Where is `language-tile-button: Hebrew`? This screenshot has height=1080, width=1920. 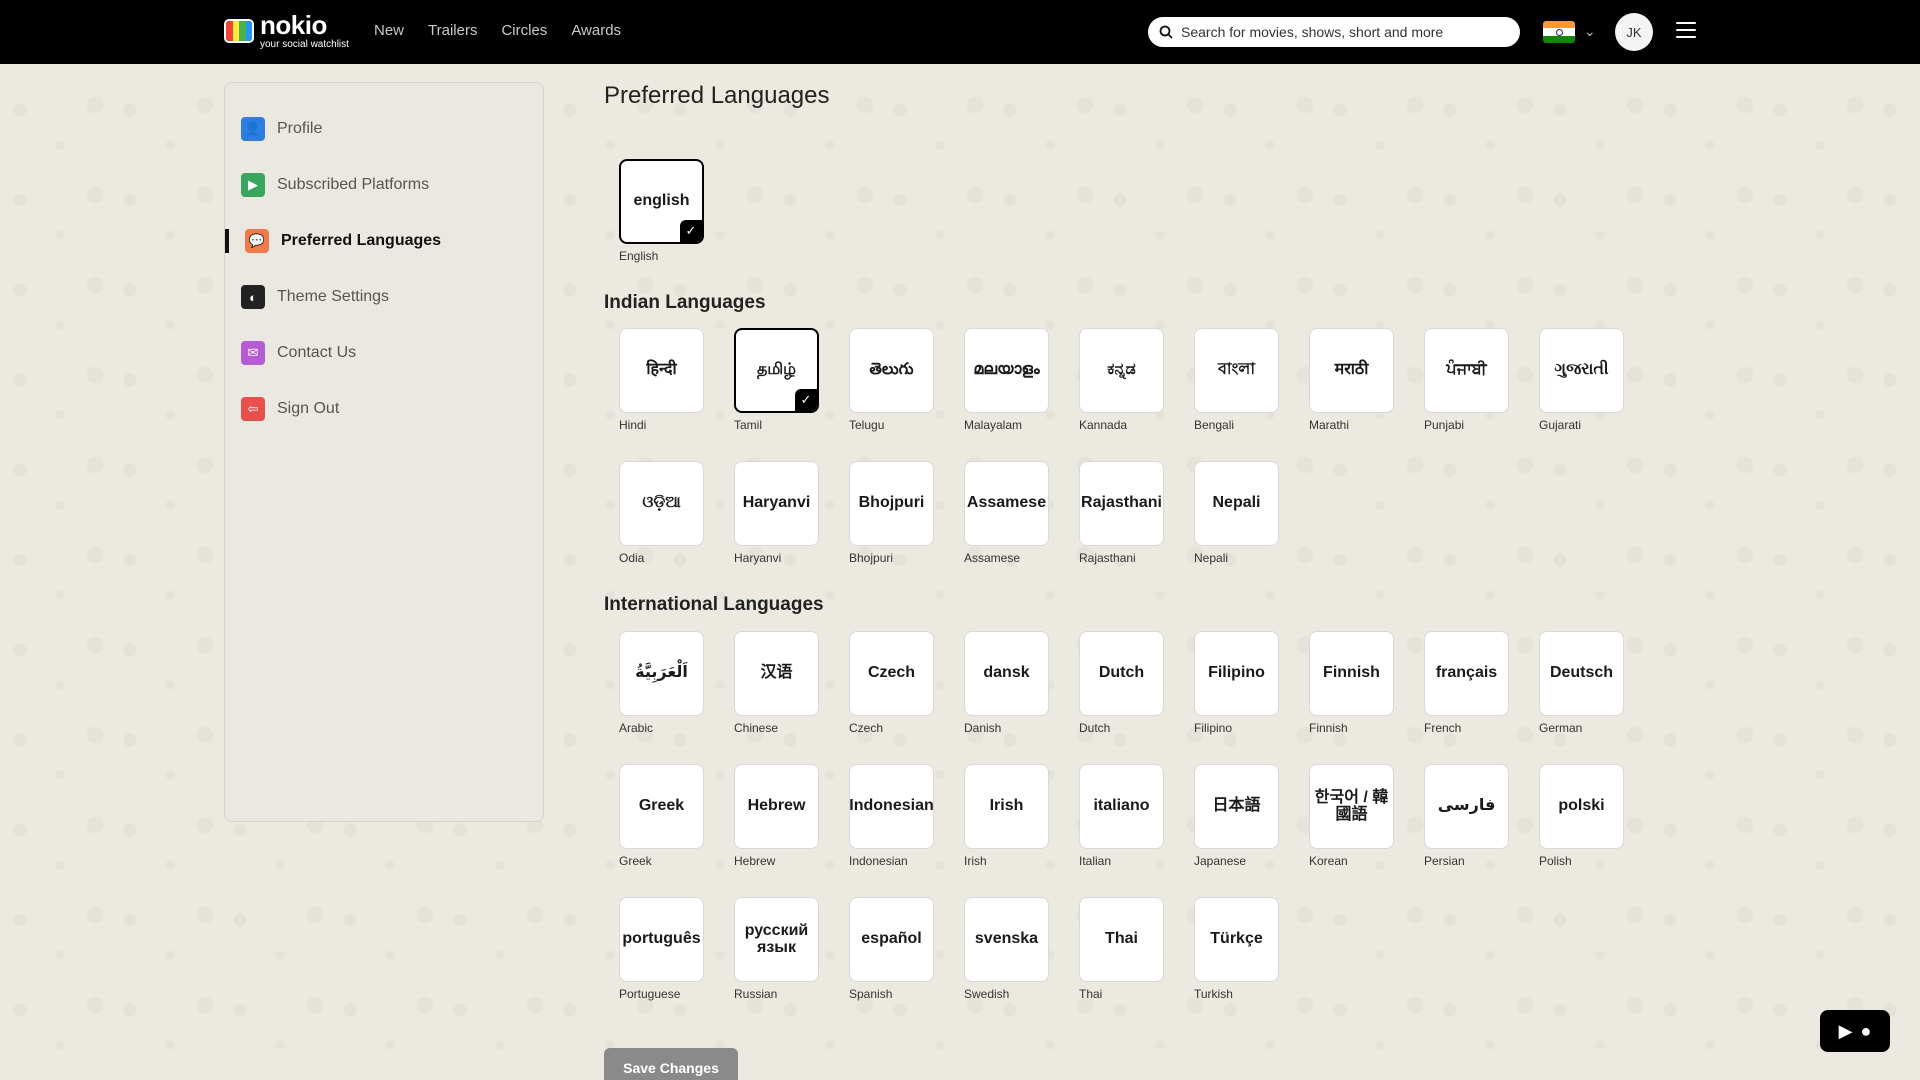
language-tile-button: Hebrew is located at coordinates (776, 806).